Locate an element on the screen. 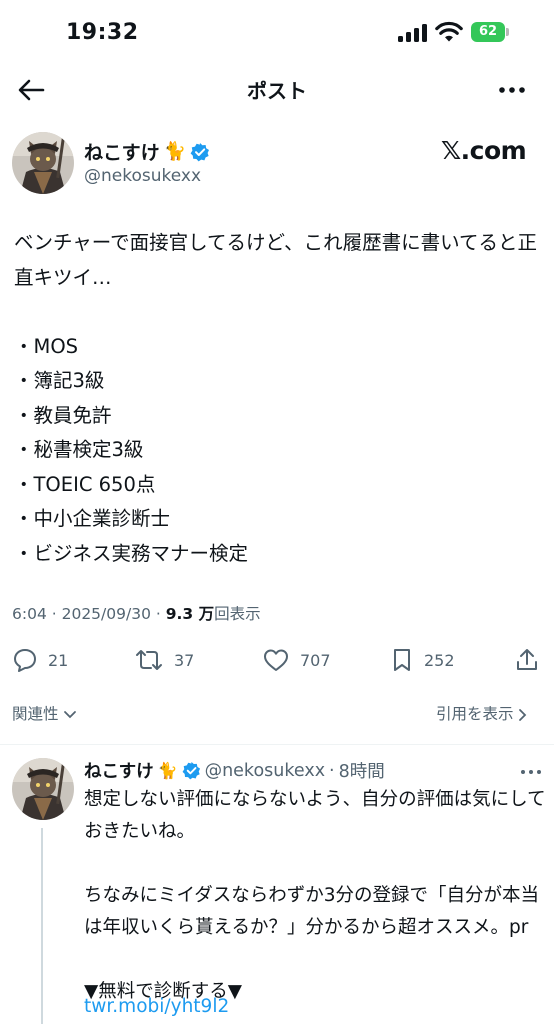 The image size is (554, 1024). battery-indicator: 62 is located at coordinates (490, 32).